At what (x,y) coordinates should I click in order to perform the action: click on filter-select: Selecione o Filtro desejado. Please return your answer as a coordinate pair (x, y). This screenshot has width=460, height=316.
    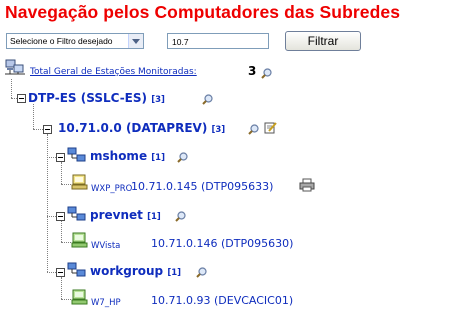
    Looking at the image, I should click on (75, 41).